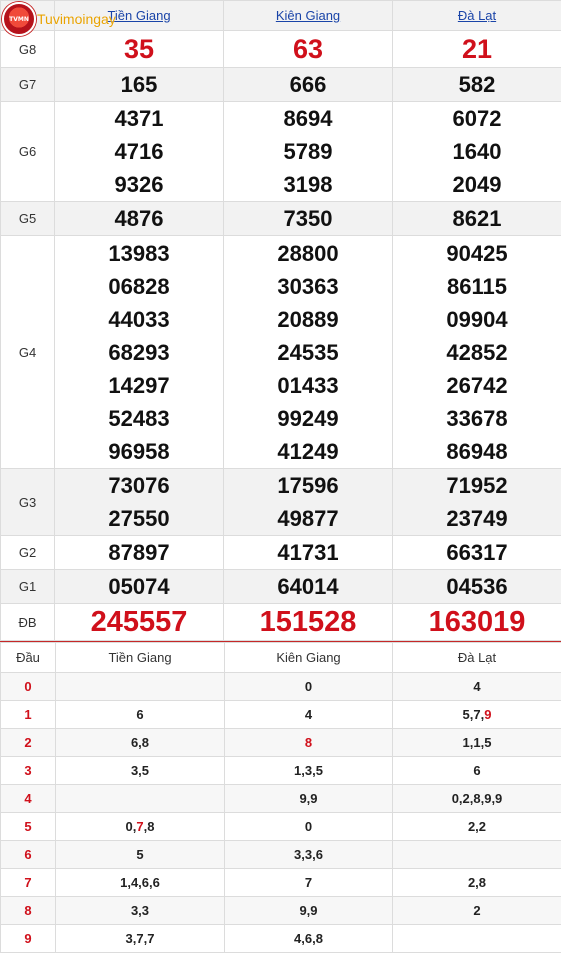 The image size is (561, 953). Describe the element at coordinates (139, 451) in the screenshot. I see `prize-number: 96958` at that location.